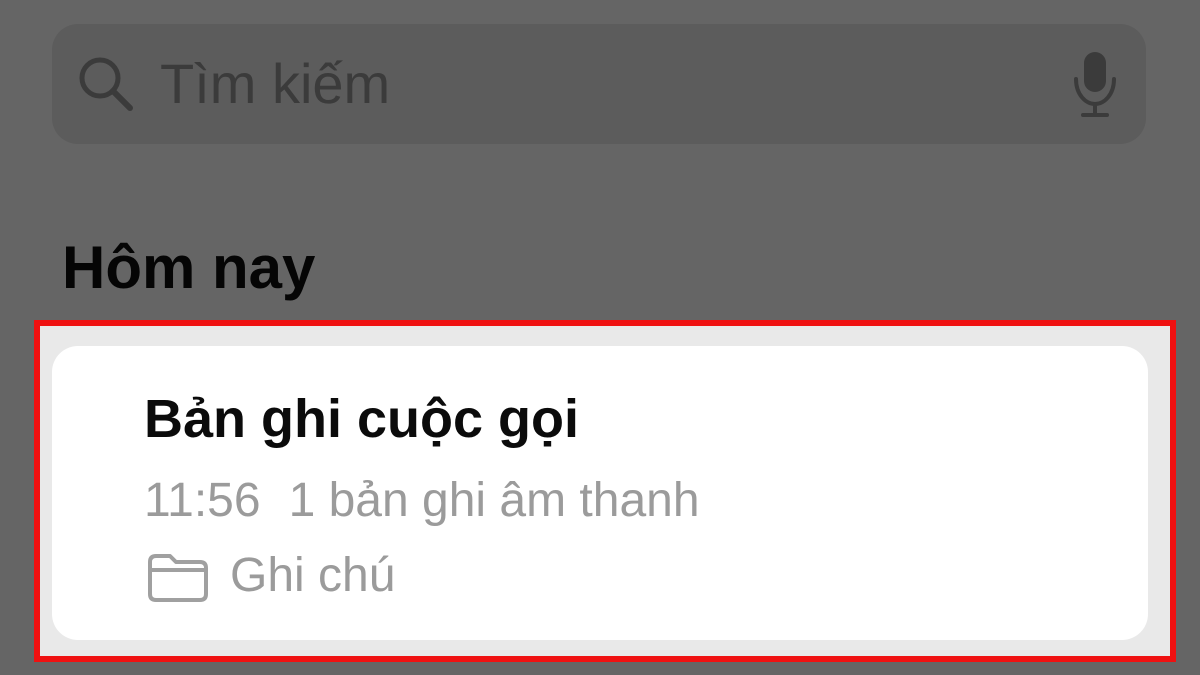  What do you see at coordinates (1095, 84) in the screenshot?
I see `microphone-icon` at bounding box center [1095, 84].